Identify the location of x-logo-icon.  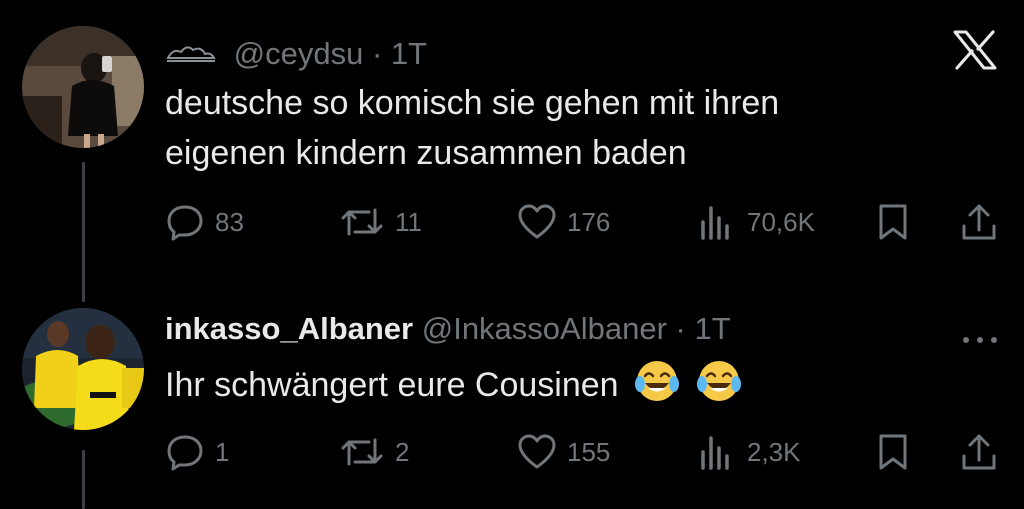
(975, 52).